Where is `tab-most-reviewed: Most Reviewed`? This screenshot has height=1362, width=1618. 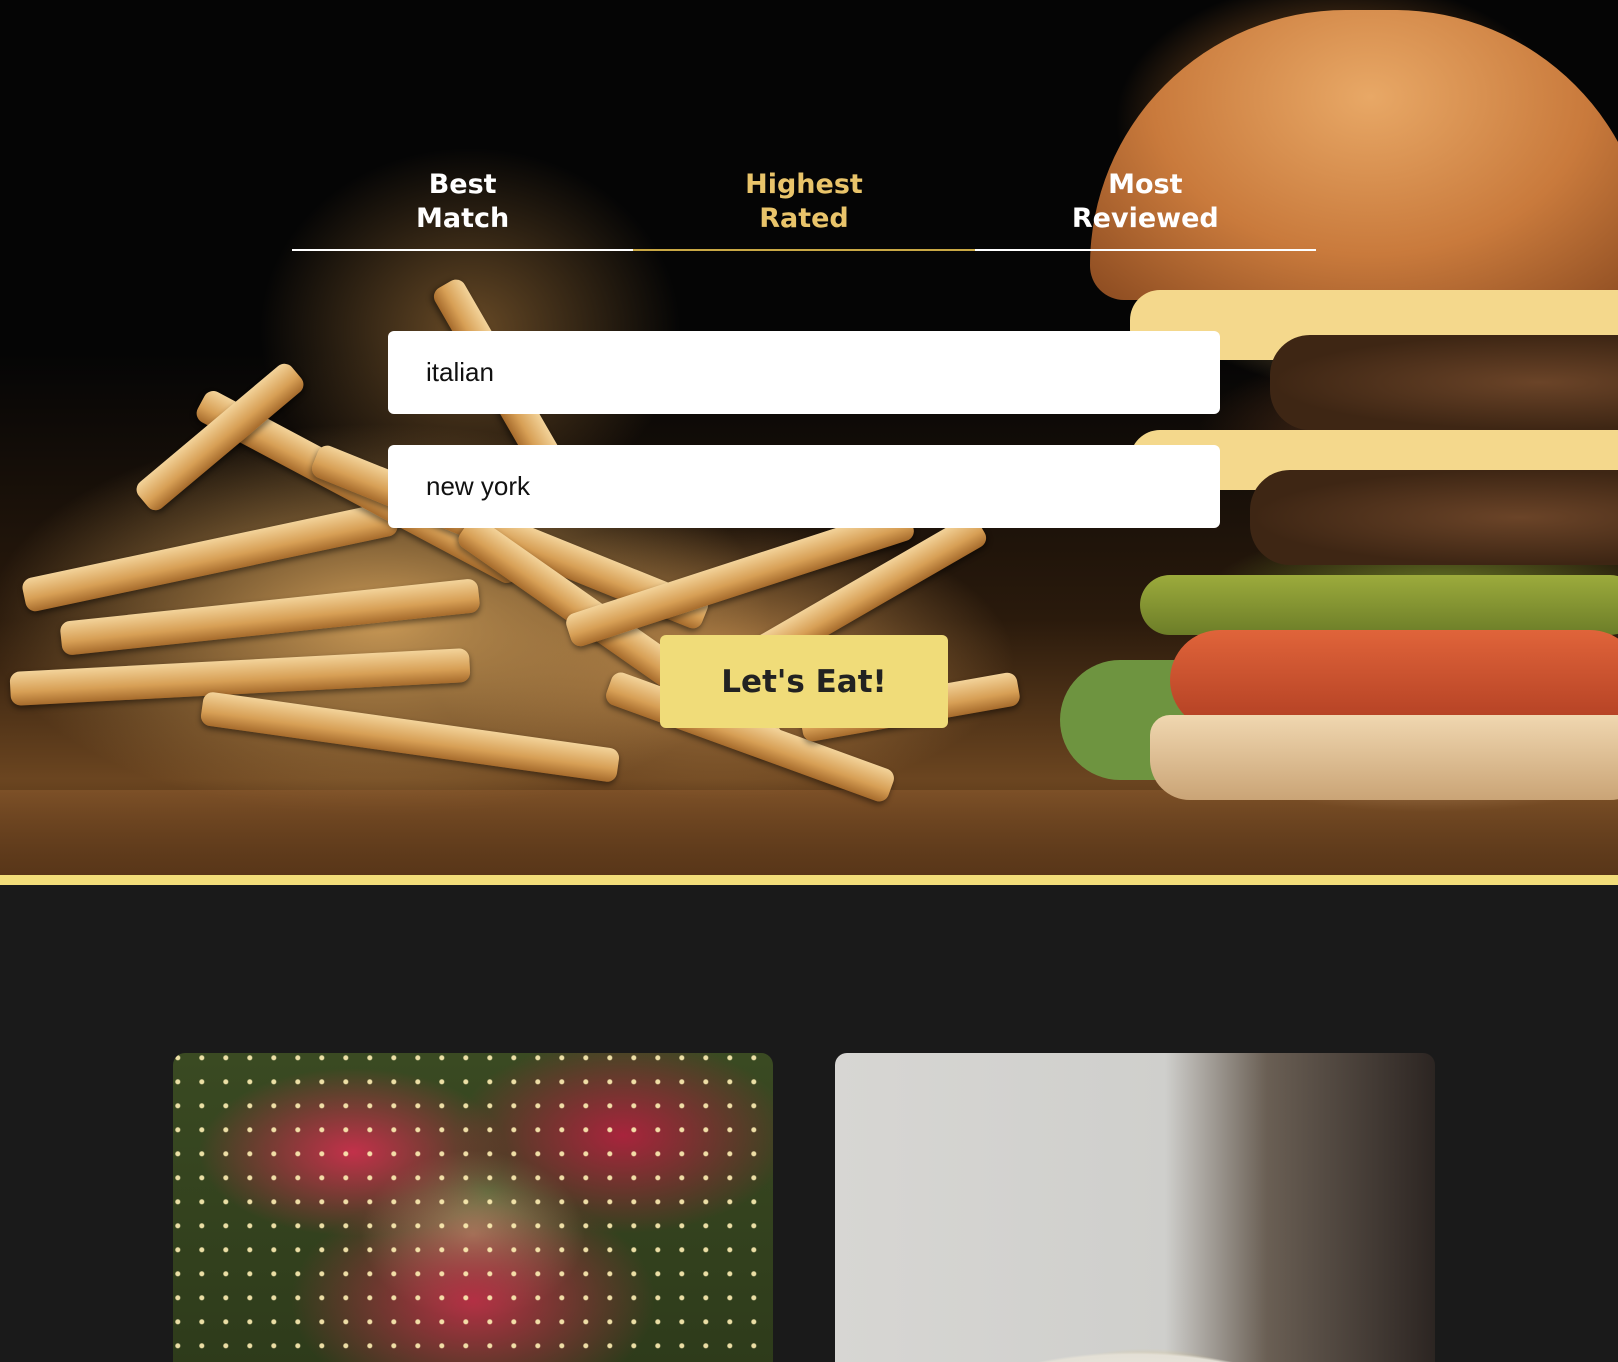 tab-most-reviewed: Most Reviewed is located at coordinates (1145, 209).